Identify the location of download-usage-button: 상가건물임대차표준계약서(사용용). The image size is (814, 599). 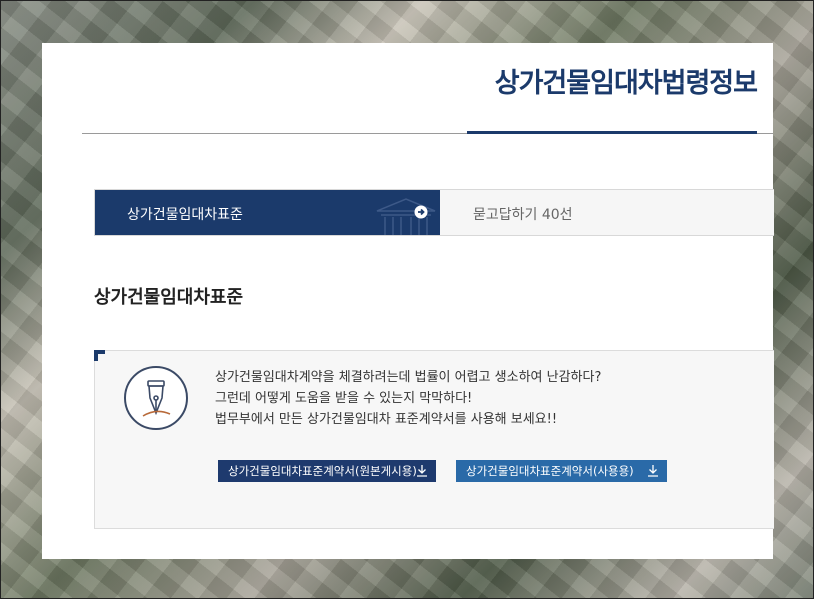
(561, 471).